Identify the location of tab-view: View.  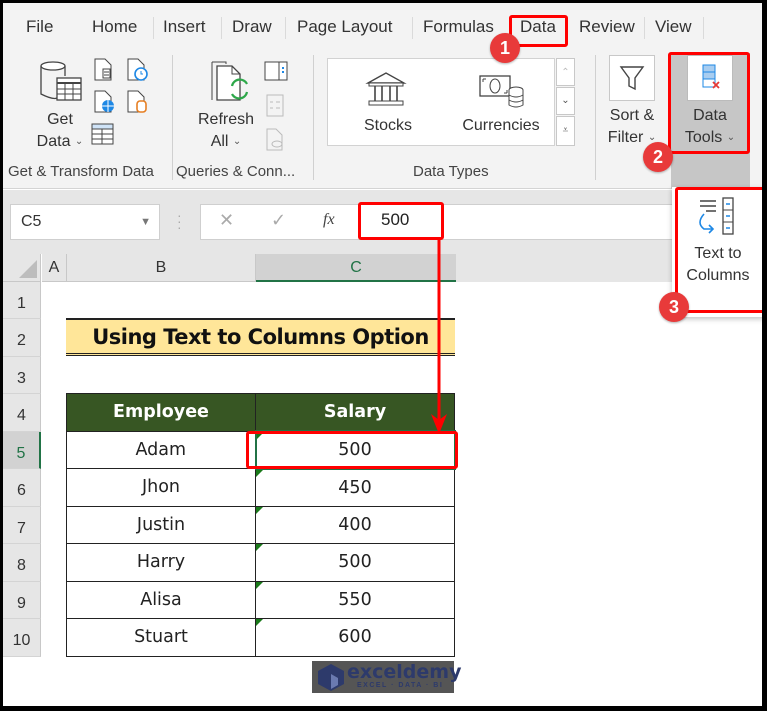
(673, 27).